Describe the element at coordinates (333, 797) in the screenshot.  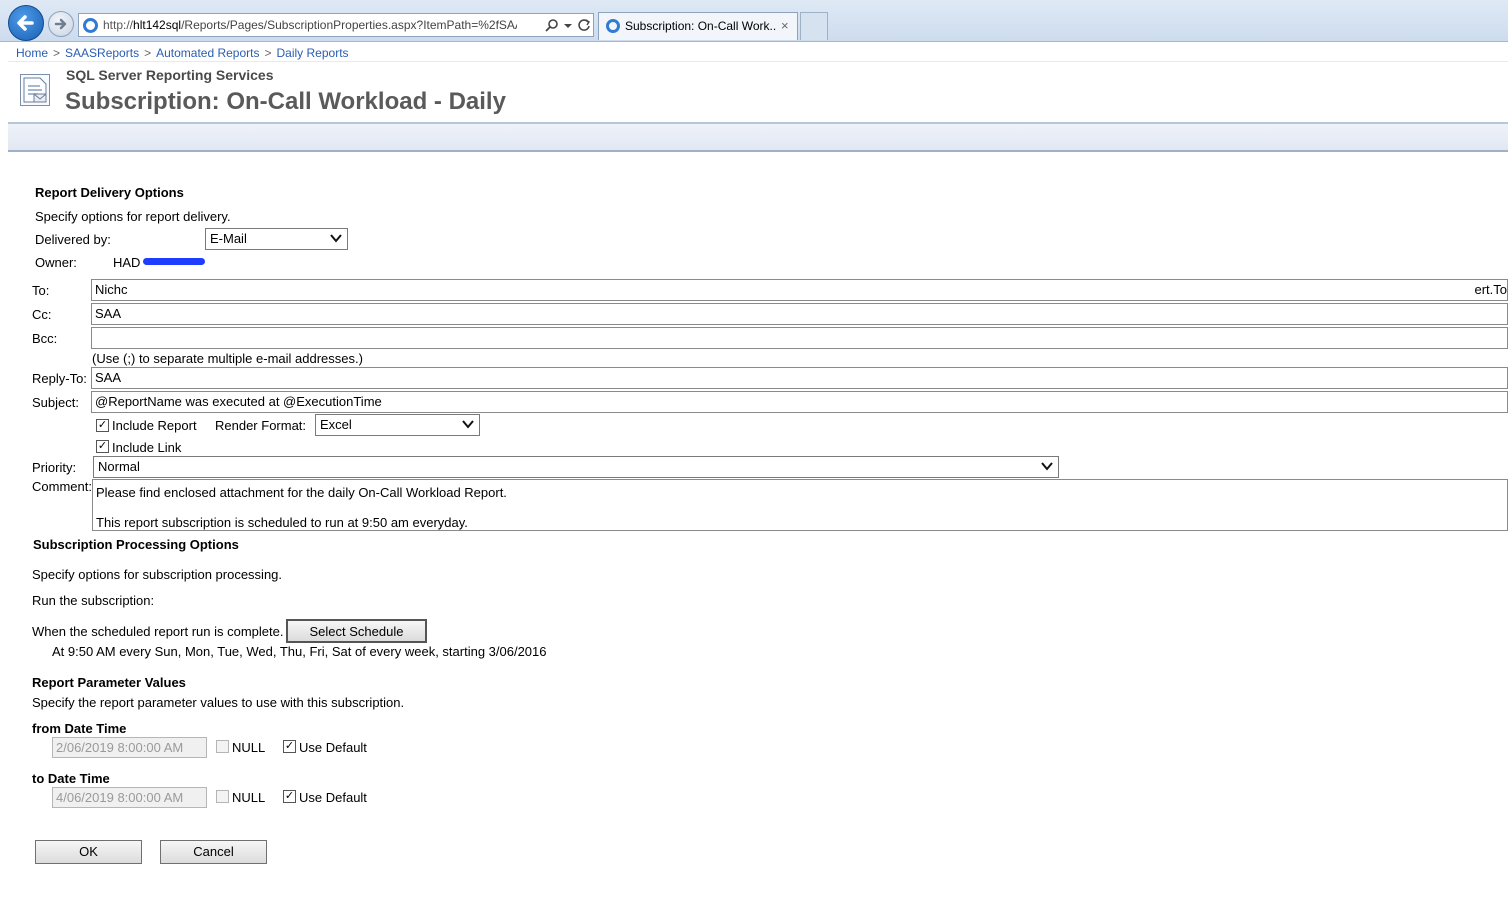
I see `param-to-default-label: Use Default` at that location.